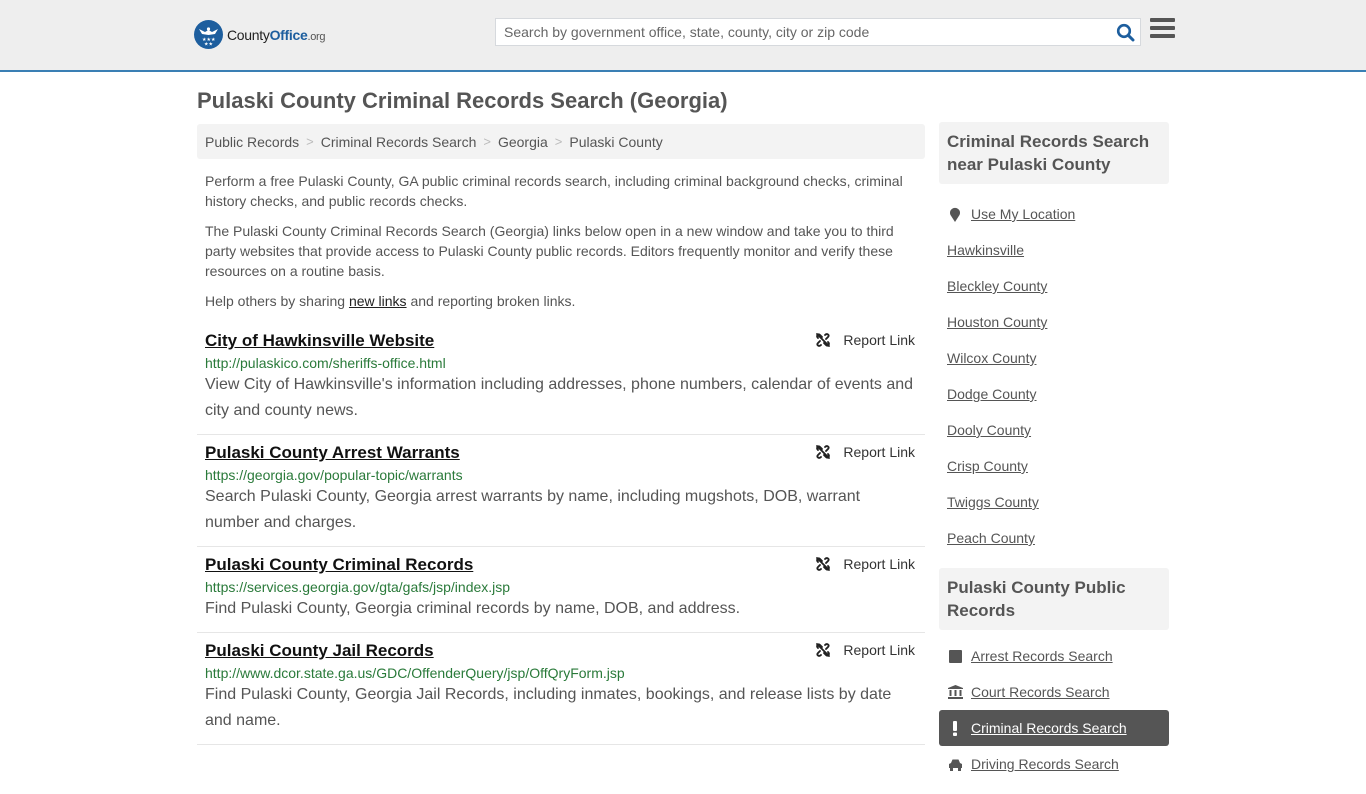 This screenshot has width=1366, height=794. Describe the element at coordinates (339, 565) in the screenshot. I see `result-title-link: Pulaski County Criminal Records` at that location.